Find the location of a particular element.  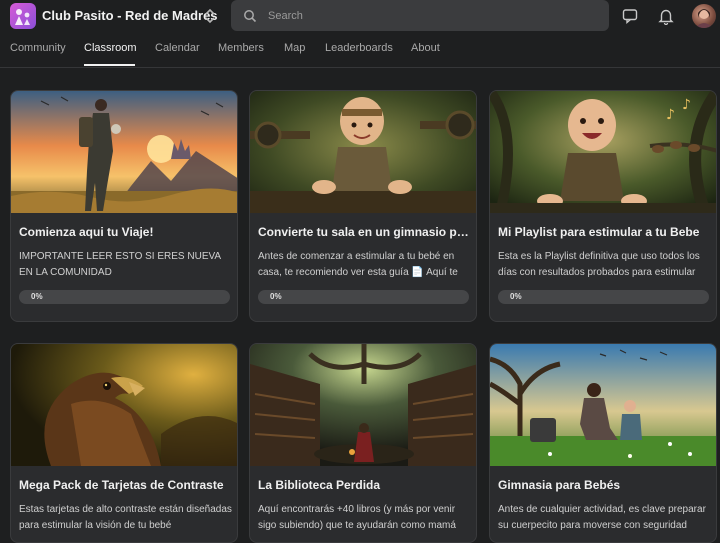

top-bar: Club Pasito - Red de Madres is located at coordinates (360, 16).